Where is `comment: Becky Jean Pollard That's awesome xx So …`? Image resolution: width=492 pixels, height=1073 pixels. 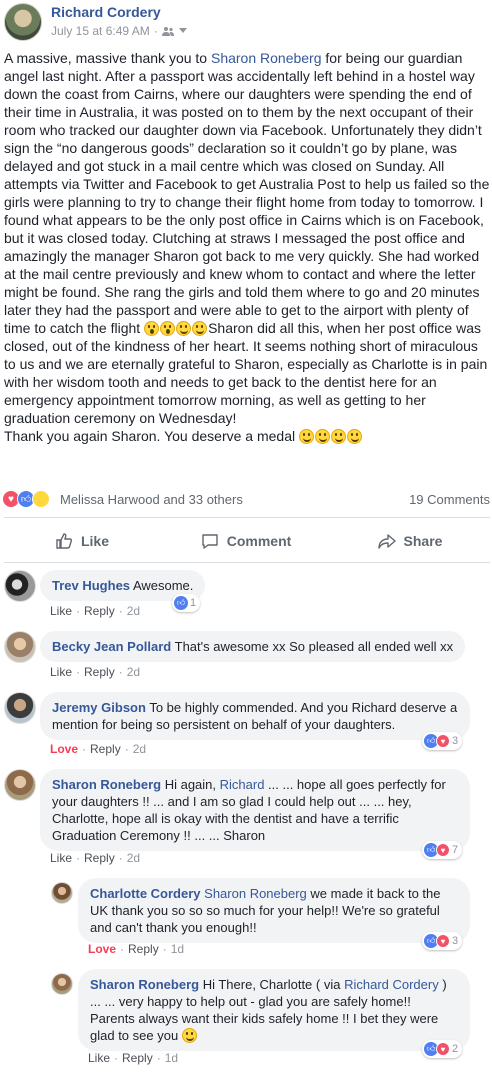 comment: Becky Jean Pollard That's awesome xx So … is located at coordinates (246, 655).